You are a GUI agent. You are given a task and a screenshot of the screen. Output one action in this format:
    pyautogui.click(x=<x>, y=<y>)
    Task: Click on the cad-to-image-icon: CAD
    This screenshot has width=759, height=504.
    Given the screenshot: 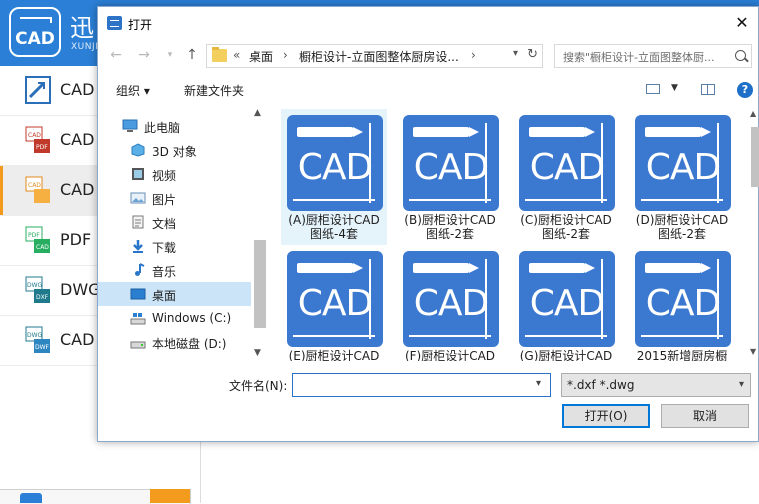 What is the action you would take?
    pyautogui.click(x=37, y=189)
    